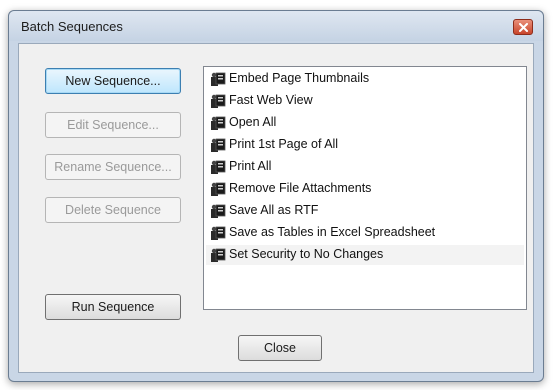 This screenshot has height=390, width=553. Describe the element at coordinates (276, 26) in the screenshot. I see `title-bar: Batch Sequences` at that location.